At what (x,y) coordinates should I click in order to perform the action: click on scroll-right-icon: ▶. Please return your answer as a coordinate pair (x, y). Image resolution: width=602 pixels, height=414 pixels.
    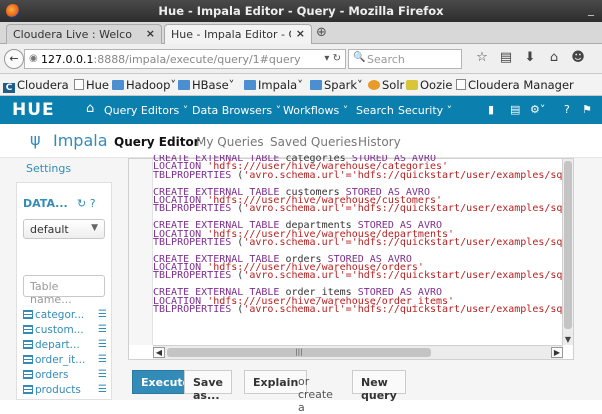
    Looking at the image, I should click on (557, 352).